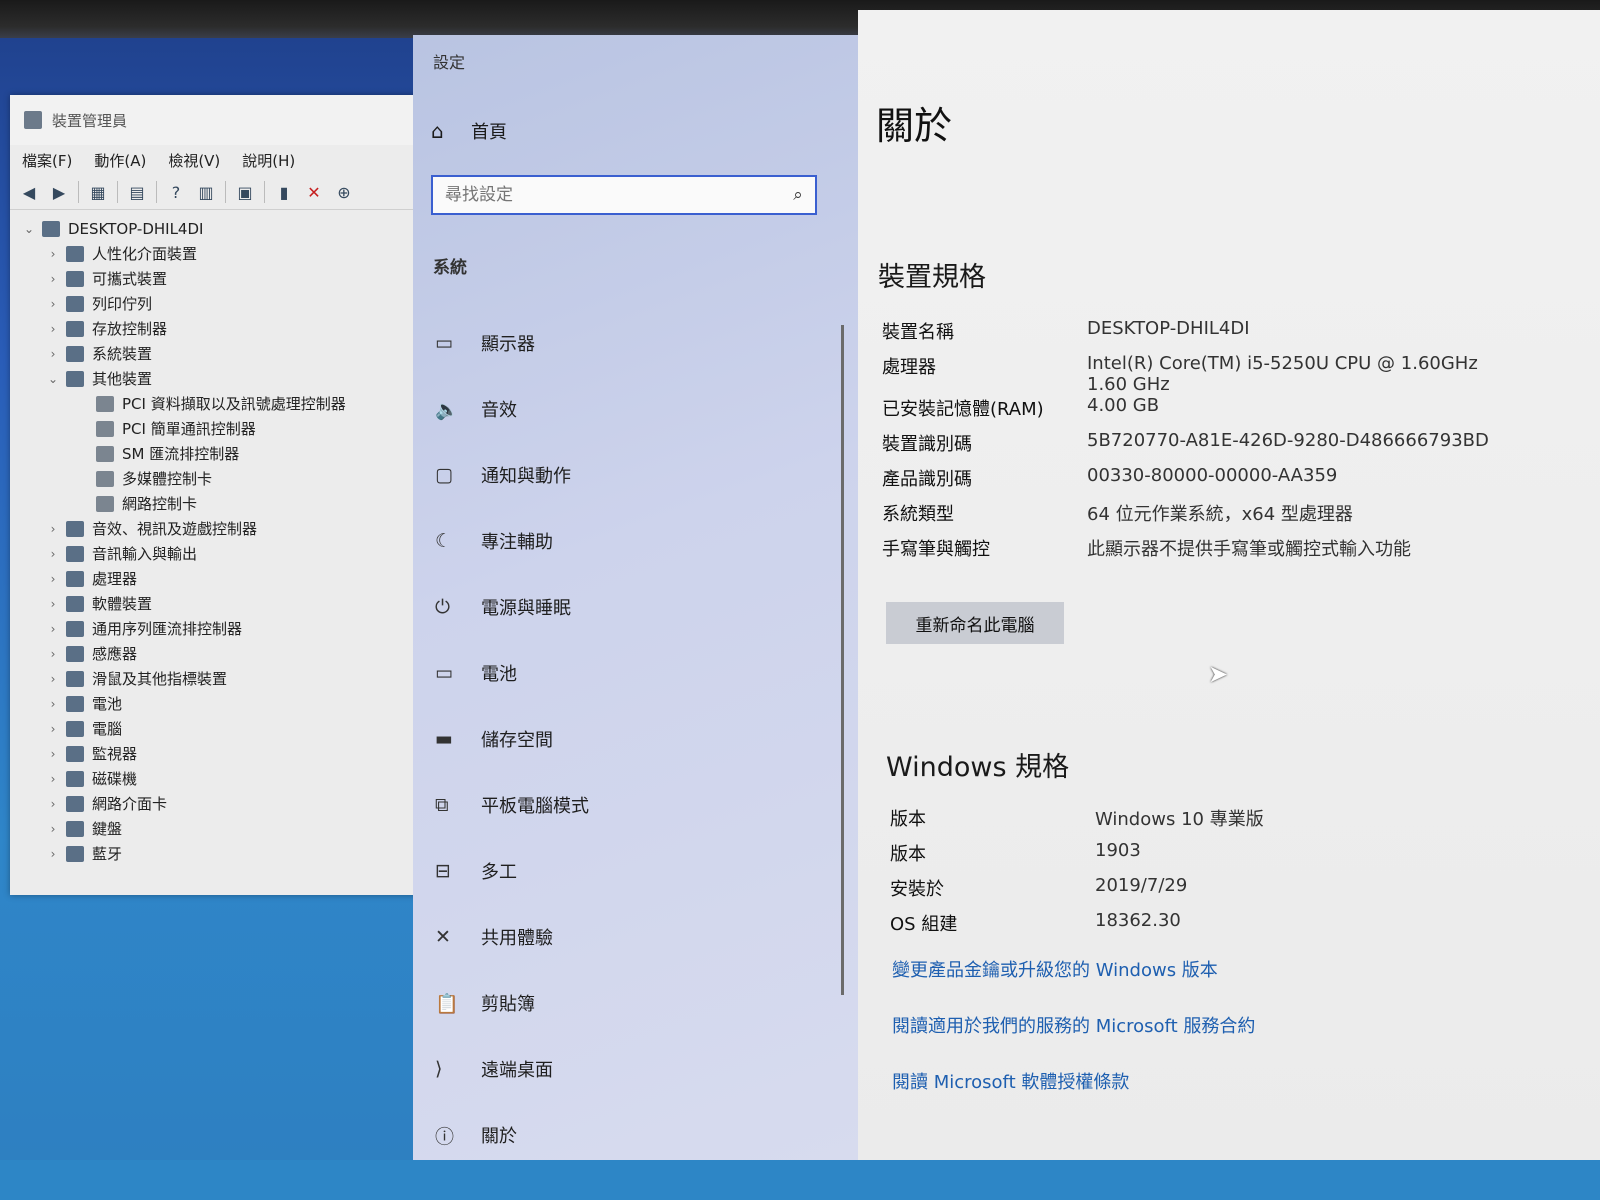 The height and width of the screenshot is (1200, 1600). What do you see at coordinates (469, 131) in the screenshot?
I see `home-nav-item: ⌂ 首頁` at bounding box center [469, 131].